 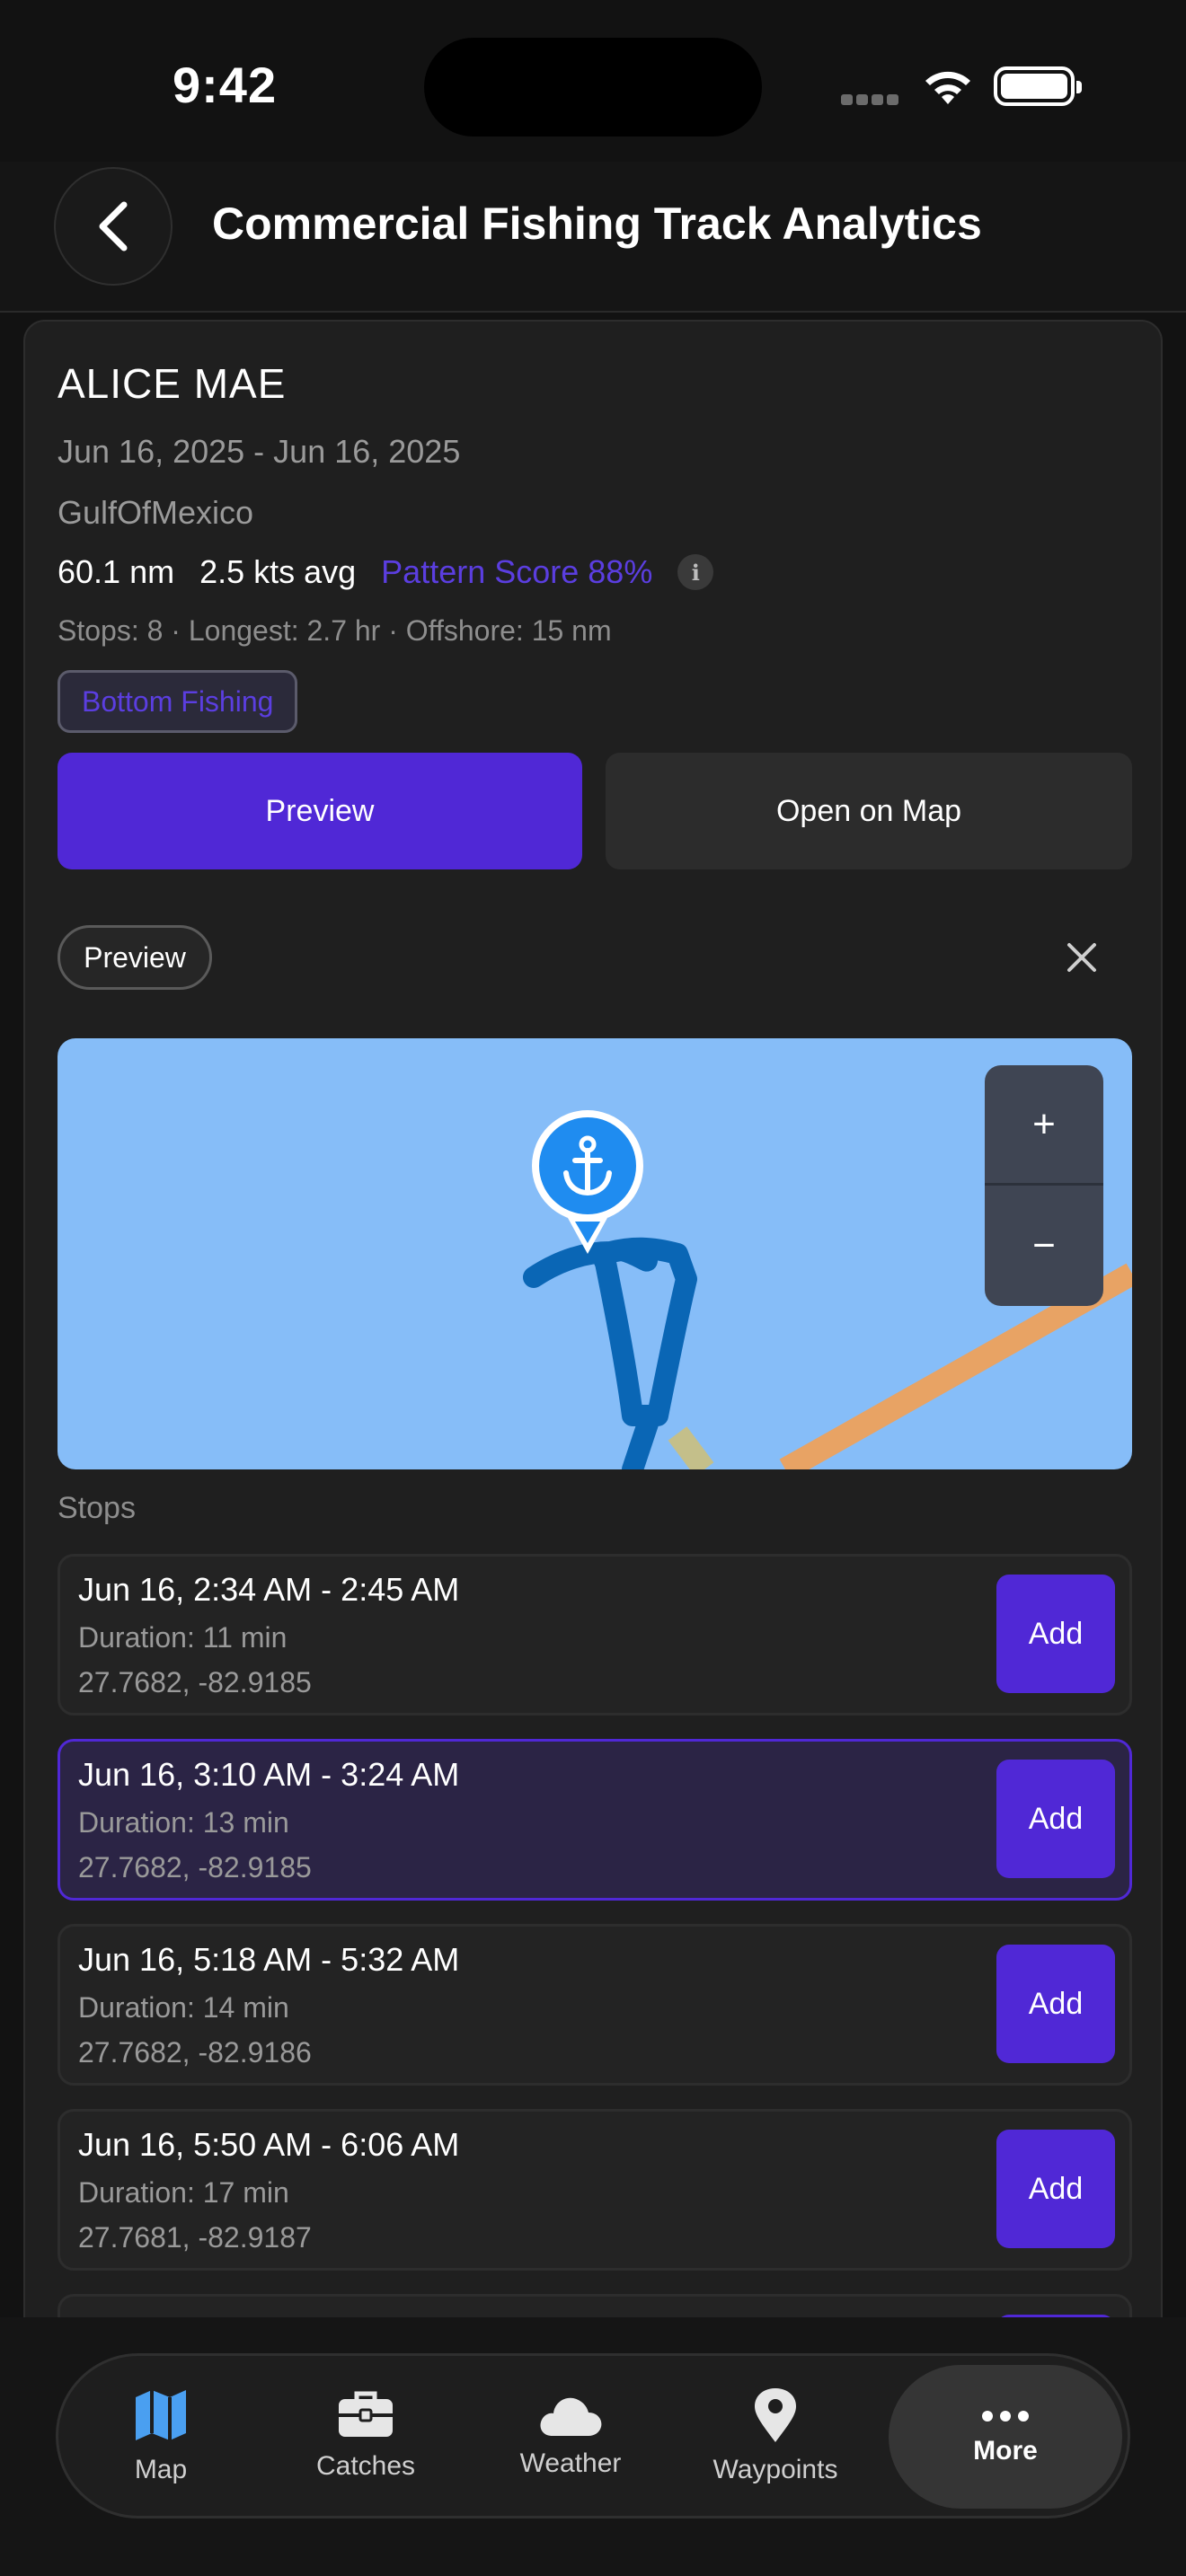 I want to click on app-header: Commercial Fishing Track Analytics, so click(x=593, y=237).